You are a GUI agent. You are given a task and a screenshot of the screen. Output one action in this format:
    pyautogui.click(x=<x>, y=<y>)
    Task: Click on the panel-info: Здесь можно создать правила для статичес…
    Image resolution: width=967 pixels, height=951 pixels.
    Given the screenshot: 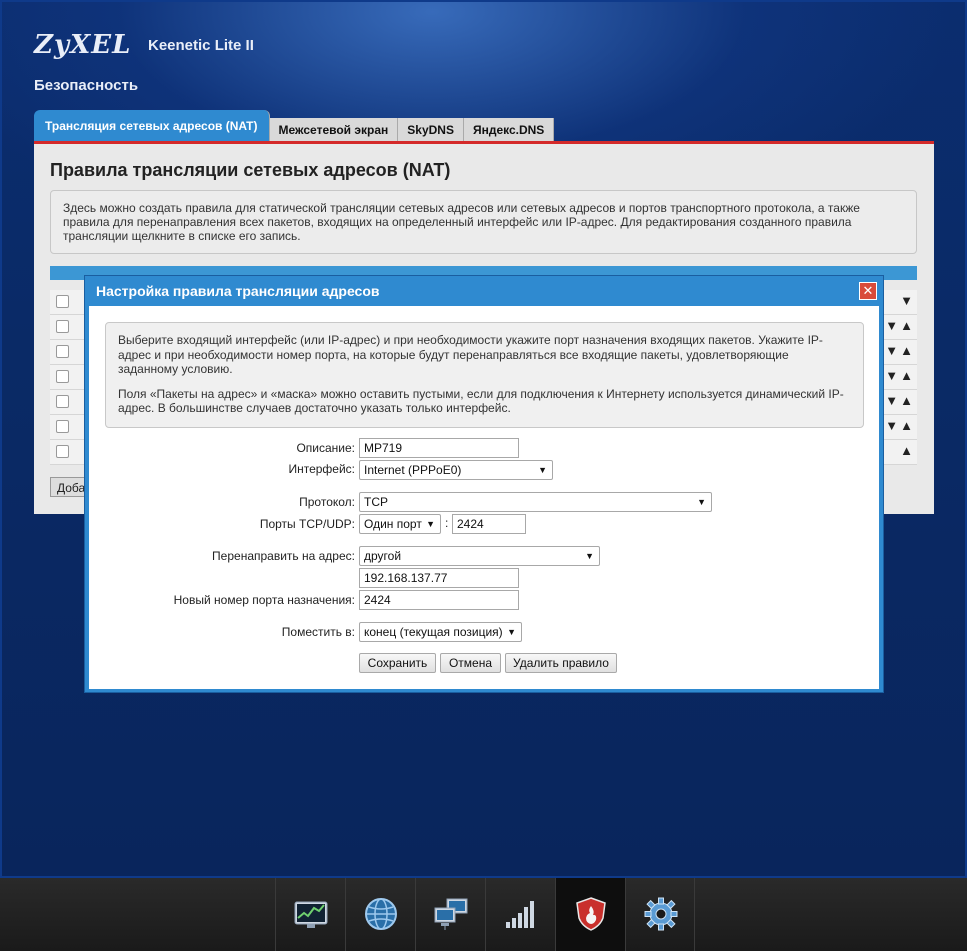 What is the action you would take?
    pyautogui.click(x=483, y=222)
    